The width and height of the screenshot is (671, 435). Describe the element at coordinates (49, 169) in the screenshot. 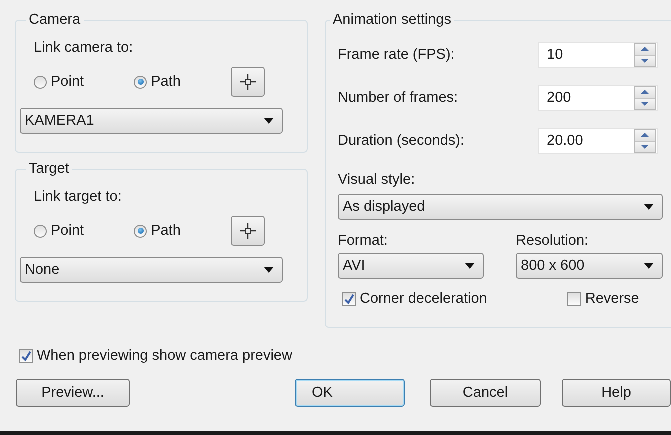

I see `group-title: Target` at that location.